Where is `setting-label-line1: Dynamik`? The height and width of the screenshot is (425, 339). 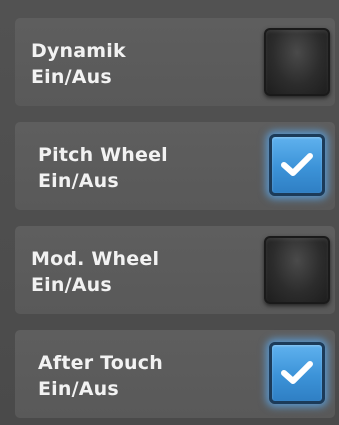 setting-label-line1: Dynamik is located at coordinates (78, 51).